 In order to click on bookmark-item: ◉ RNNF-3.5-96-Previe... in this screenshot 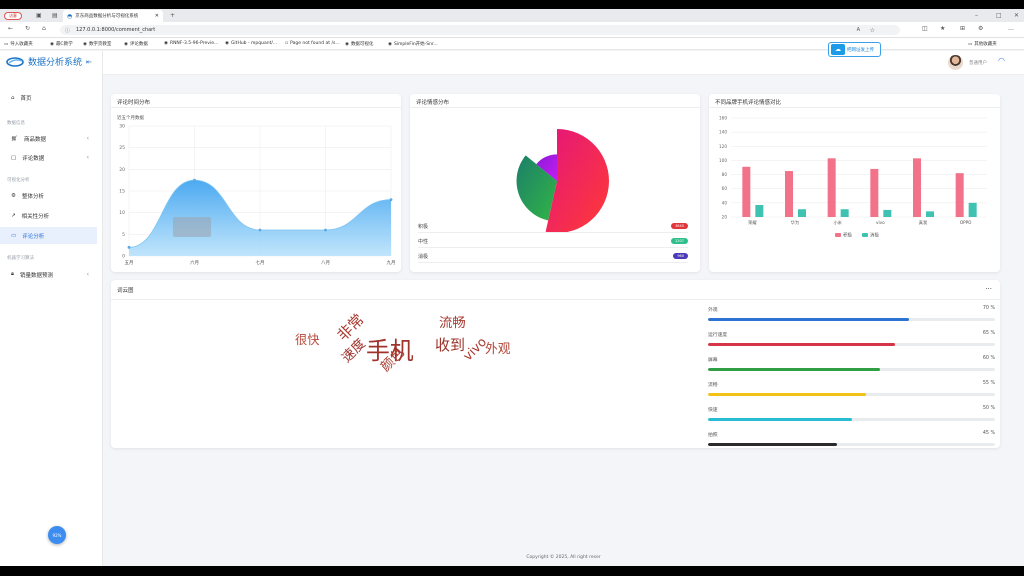, I will do `click(191, 43)`.